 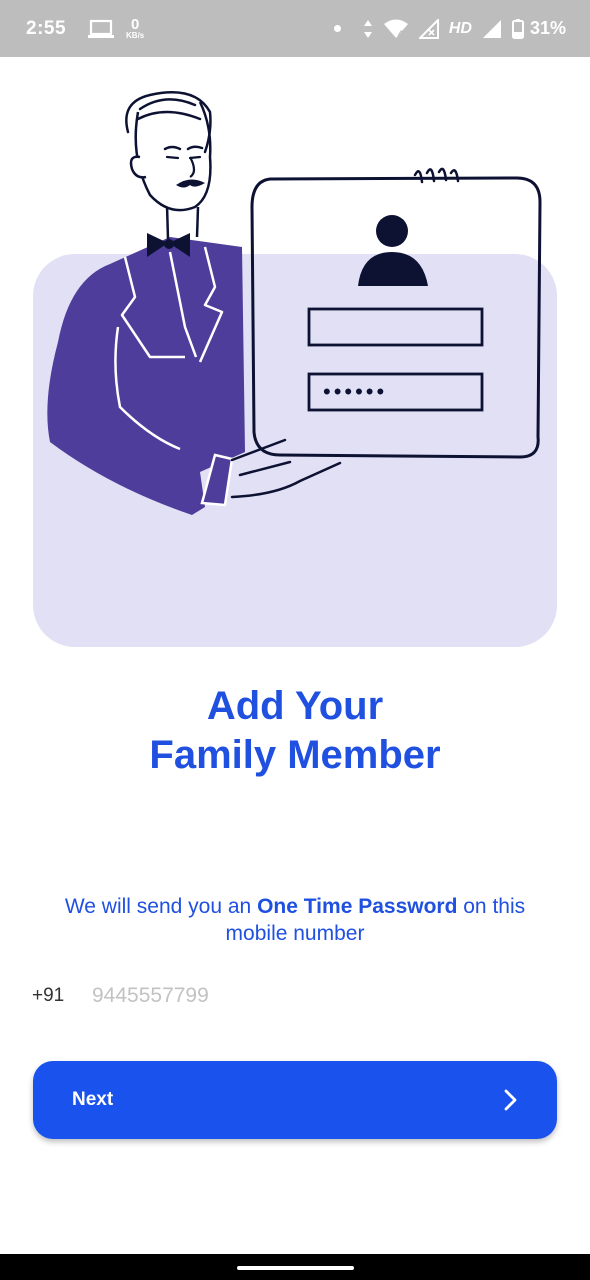 What do you see at coordinates (395, 29) in the screenshot?
I see `wifi-icon: 4` at bounding box center [395, 29].